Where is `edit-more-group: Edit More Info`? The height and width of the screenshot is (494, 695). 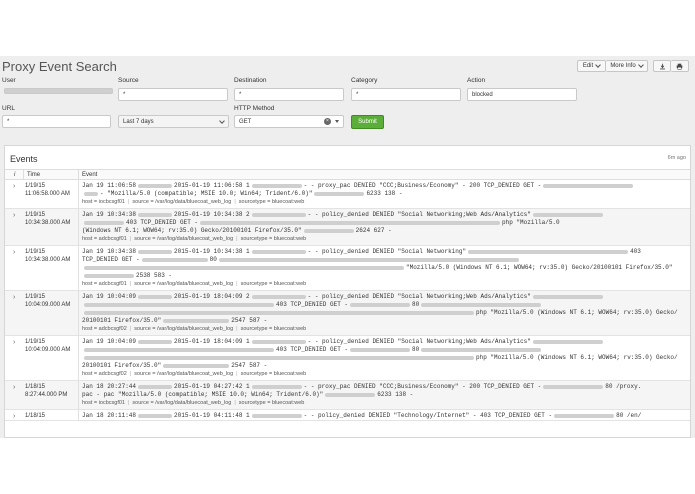
edit-more-group: Edit More Info is located at coordinates (612, 66).